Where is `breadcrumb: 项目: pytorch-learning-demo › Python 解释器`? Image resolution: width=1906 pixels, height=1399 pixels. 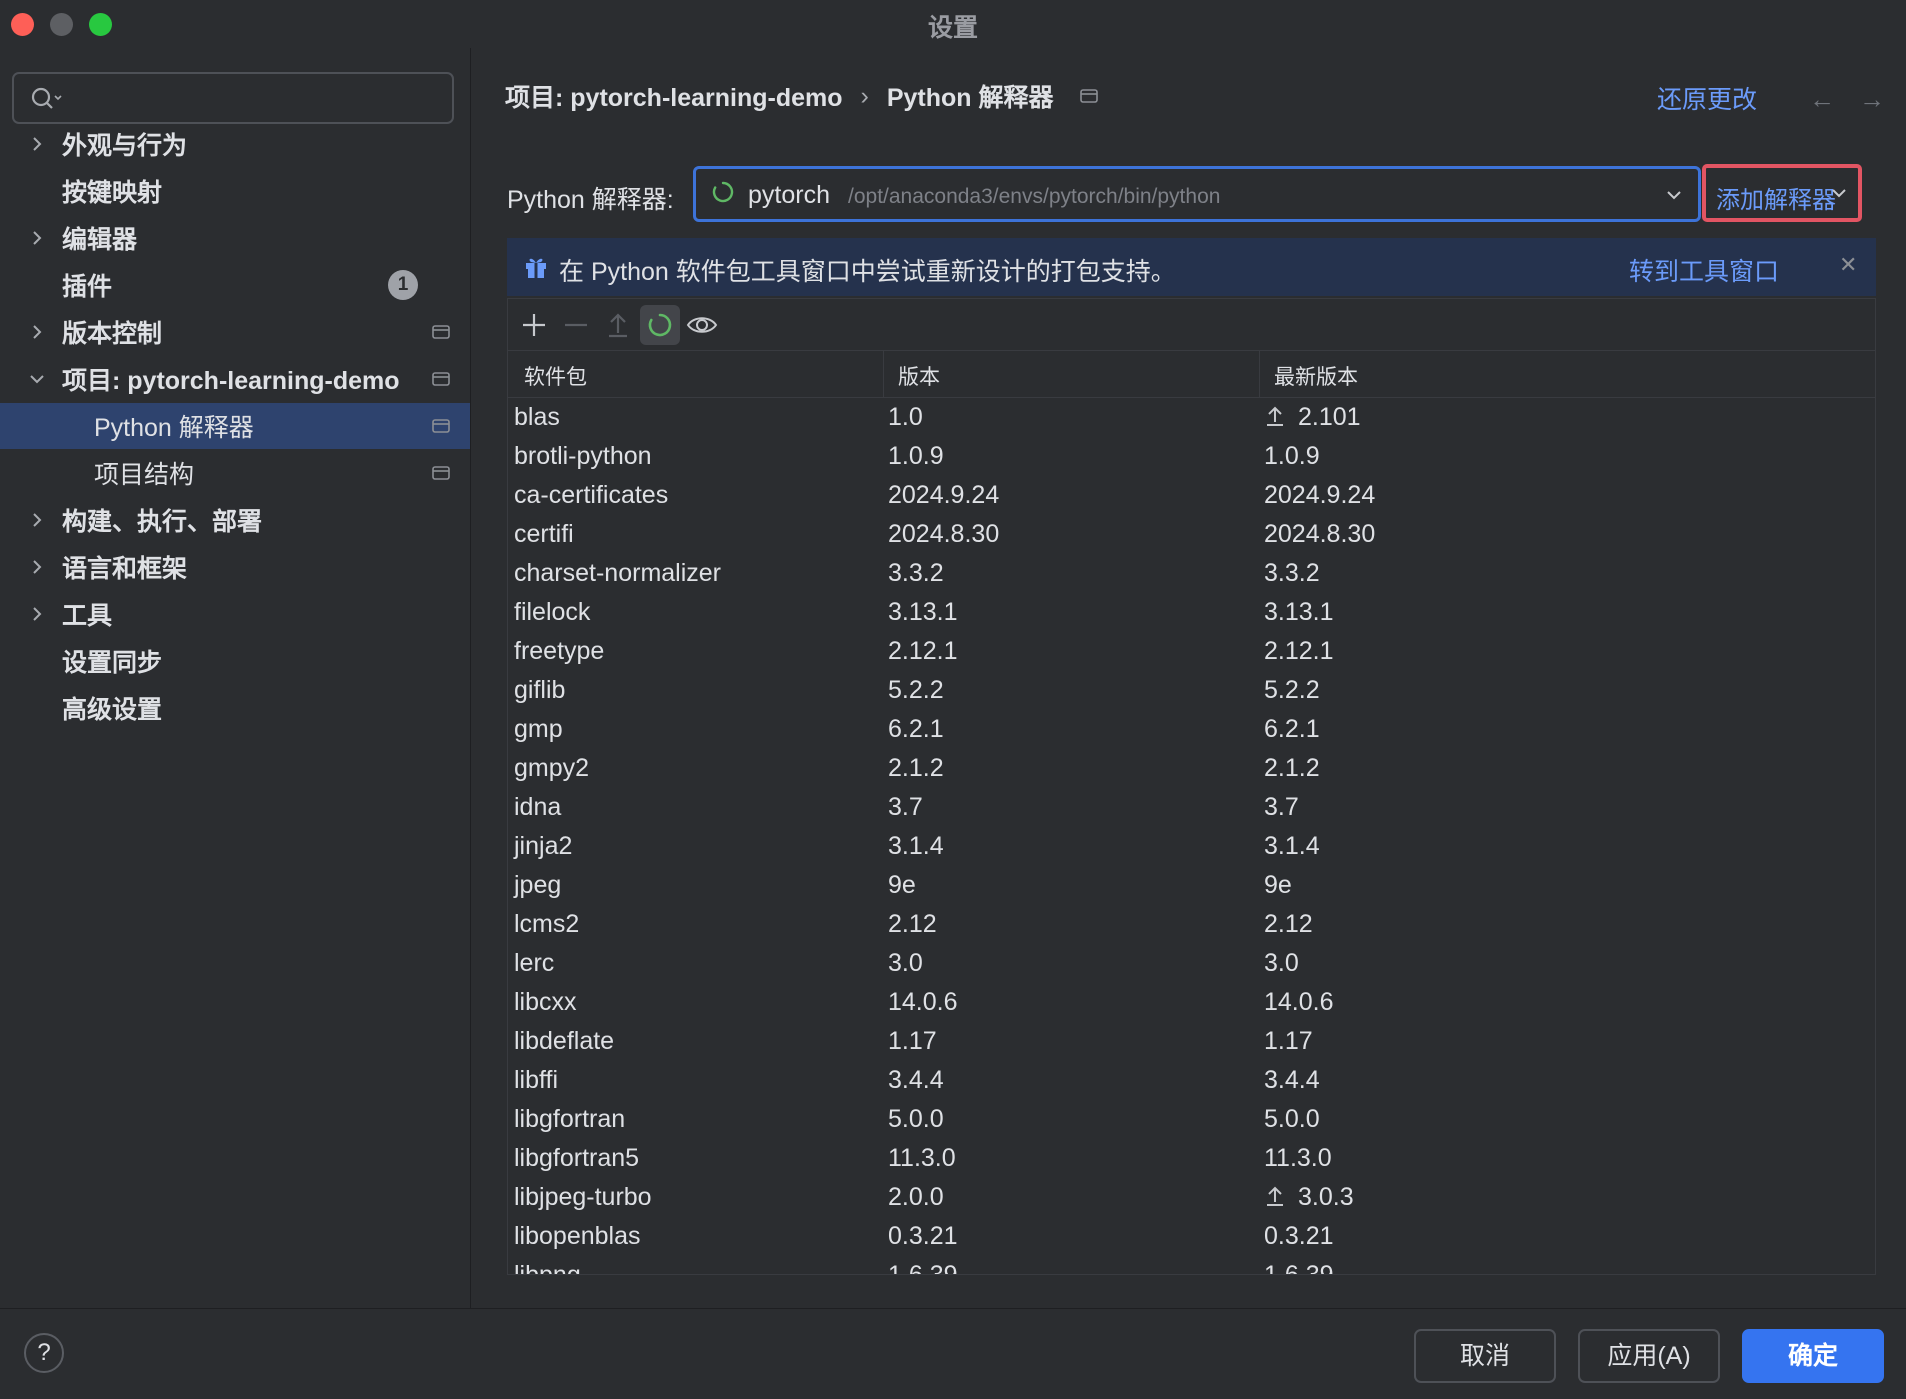
breadcrumb: 项目: pytorch-learning-demo › Python 解释器 is located at coordinates (801, 96).